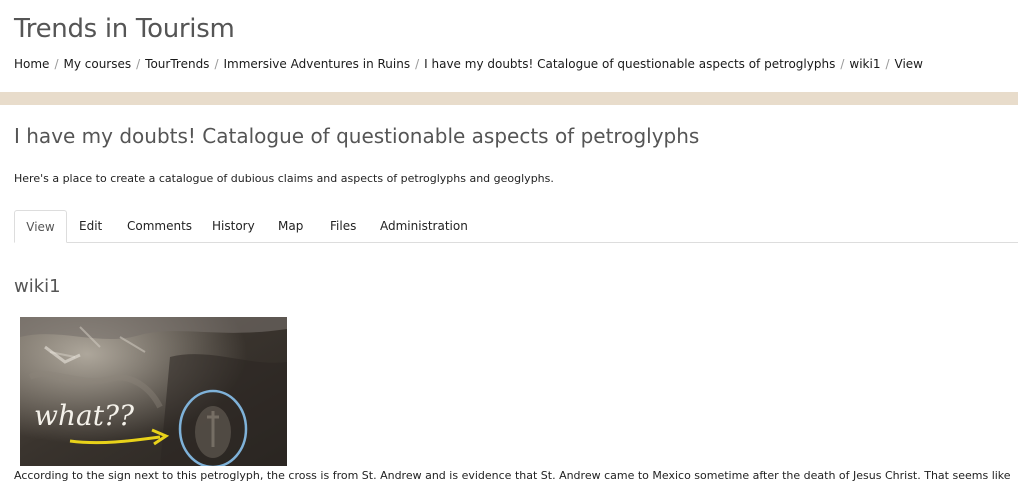 The width and height of the screenshot is (1018, 500). What do you see at coordinates (84, 415) in the screenshot?
I see `annotation-text: what??` at bounding box center [84, 415].